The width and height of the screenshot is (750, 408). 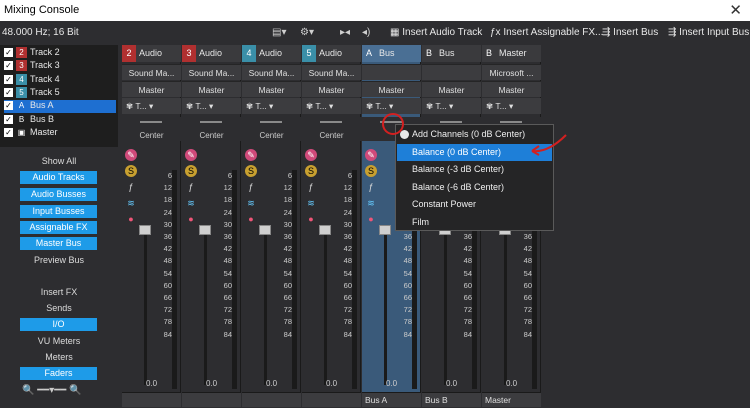 What do you see at coordinates (60, 53) in the screenshot?
I see `track-list-item: ✓ 2 Track 2` at bounding box center [60, 53].